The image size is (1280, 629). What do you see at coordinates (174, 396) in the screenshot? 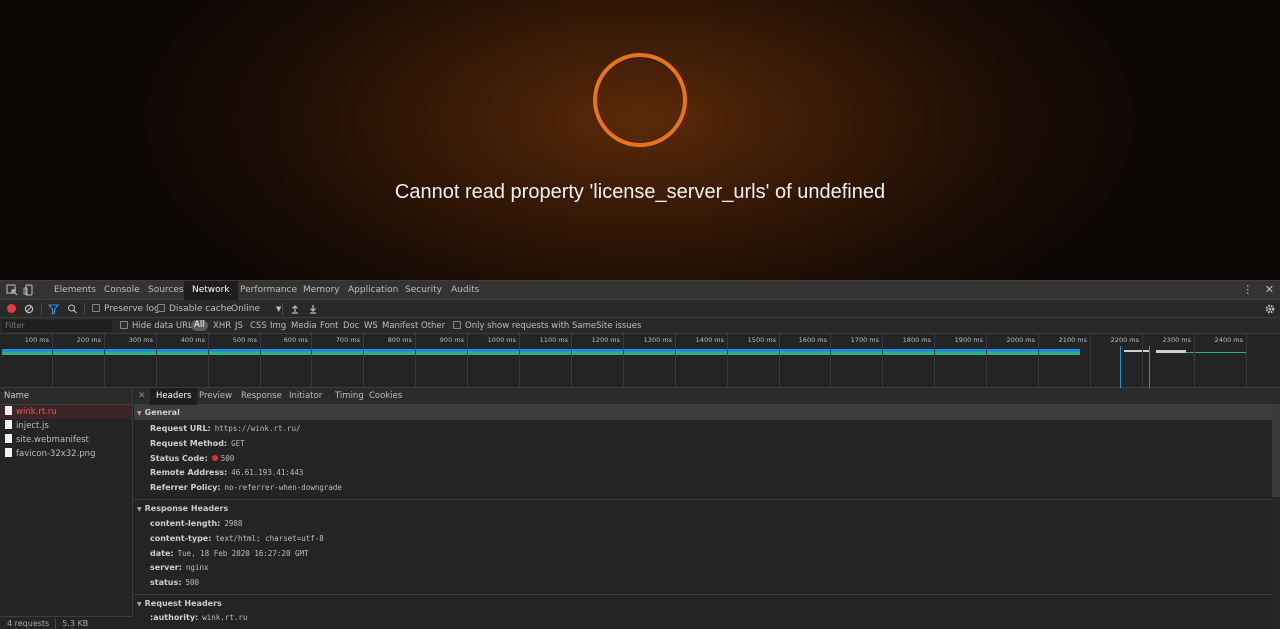
I see `tab-headers: Headers` at bounding box center [174, 396].